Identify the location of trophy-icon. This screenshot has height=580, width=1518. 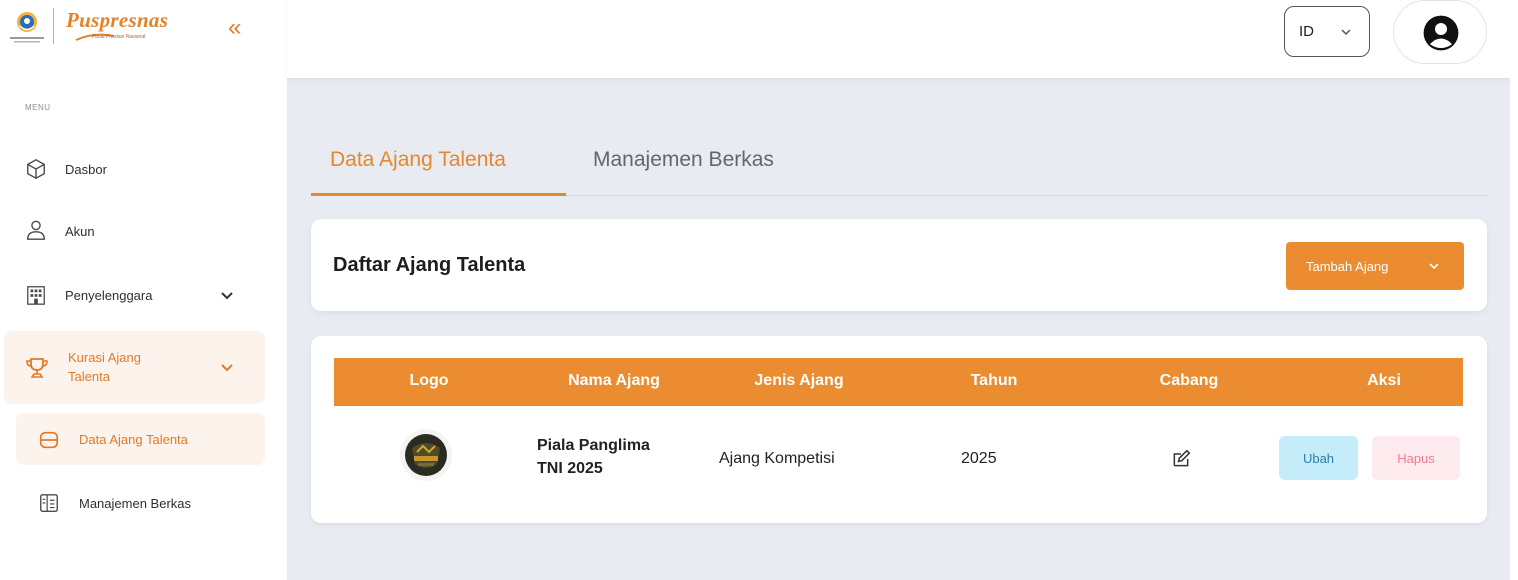
(37, 368).